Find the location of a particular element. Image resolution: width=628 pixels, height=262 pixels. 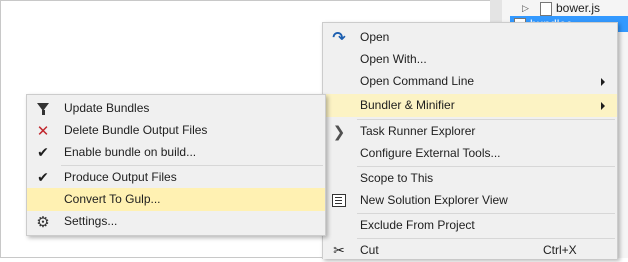

file-icon is located at coordinates (546, 9).